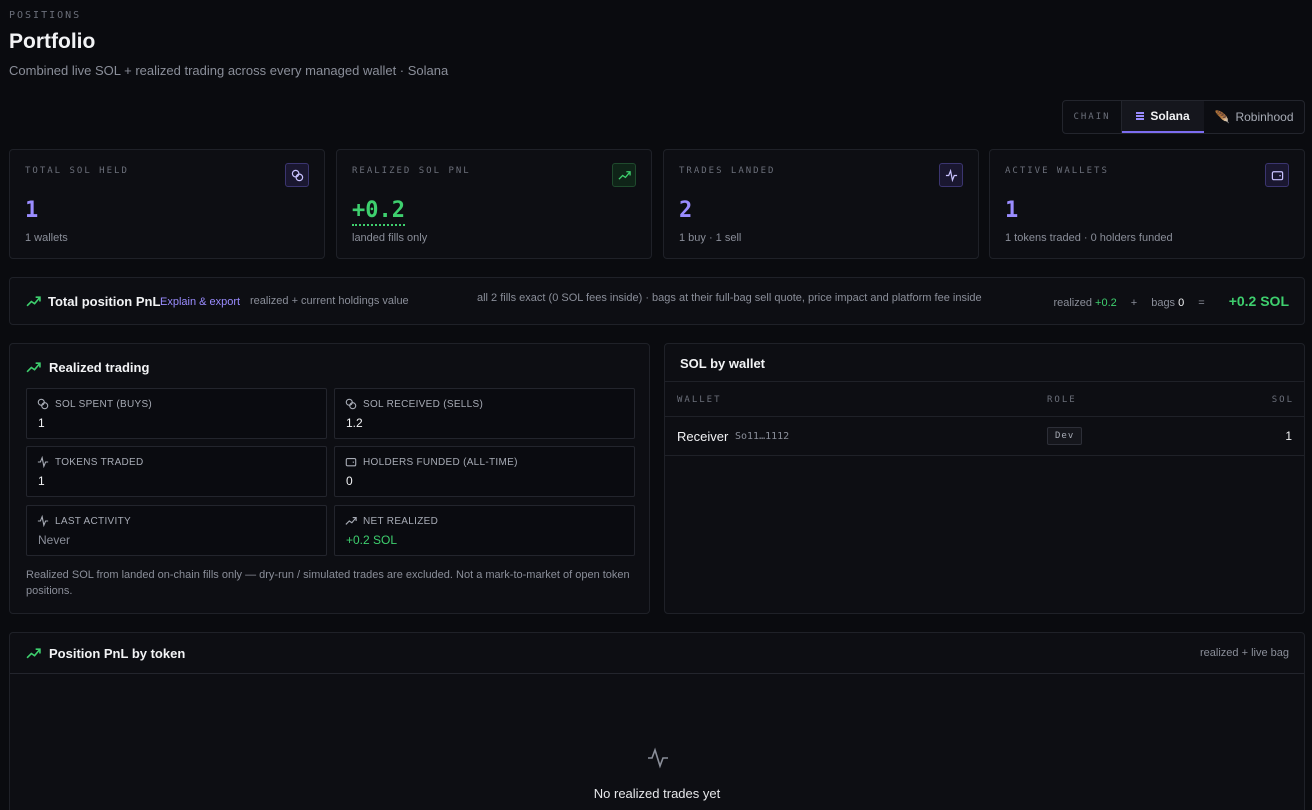 The image size is (1312, 810). I want to click on pnl-hint: realized + current holdings value, so click(329, 301).